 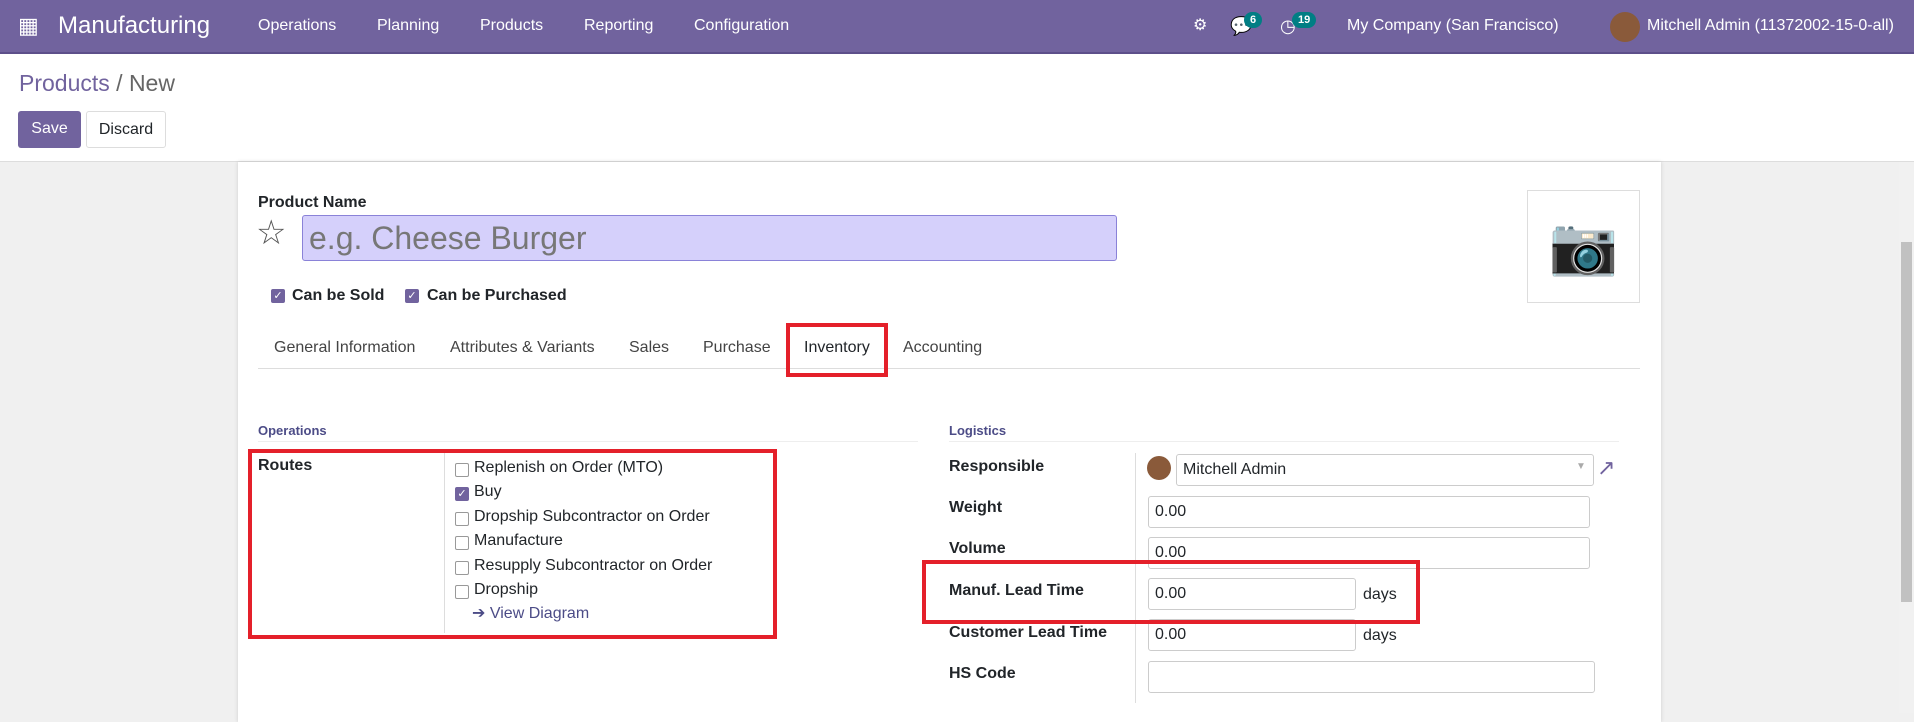 What do you see at coordinates (649, 348) in the screenshot?
I see `tab-sales: Sales` at bounding box center [649, 348].